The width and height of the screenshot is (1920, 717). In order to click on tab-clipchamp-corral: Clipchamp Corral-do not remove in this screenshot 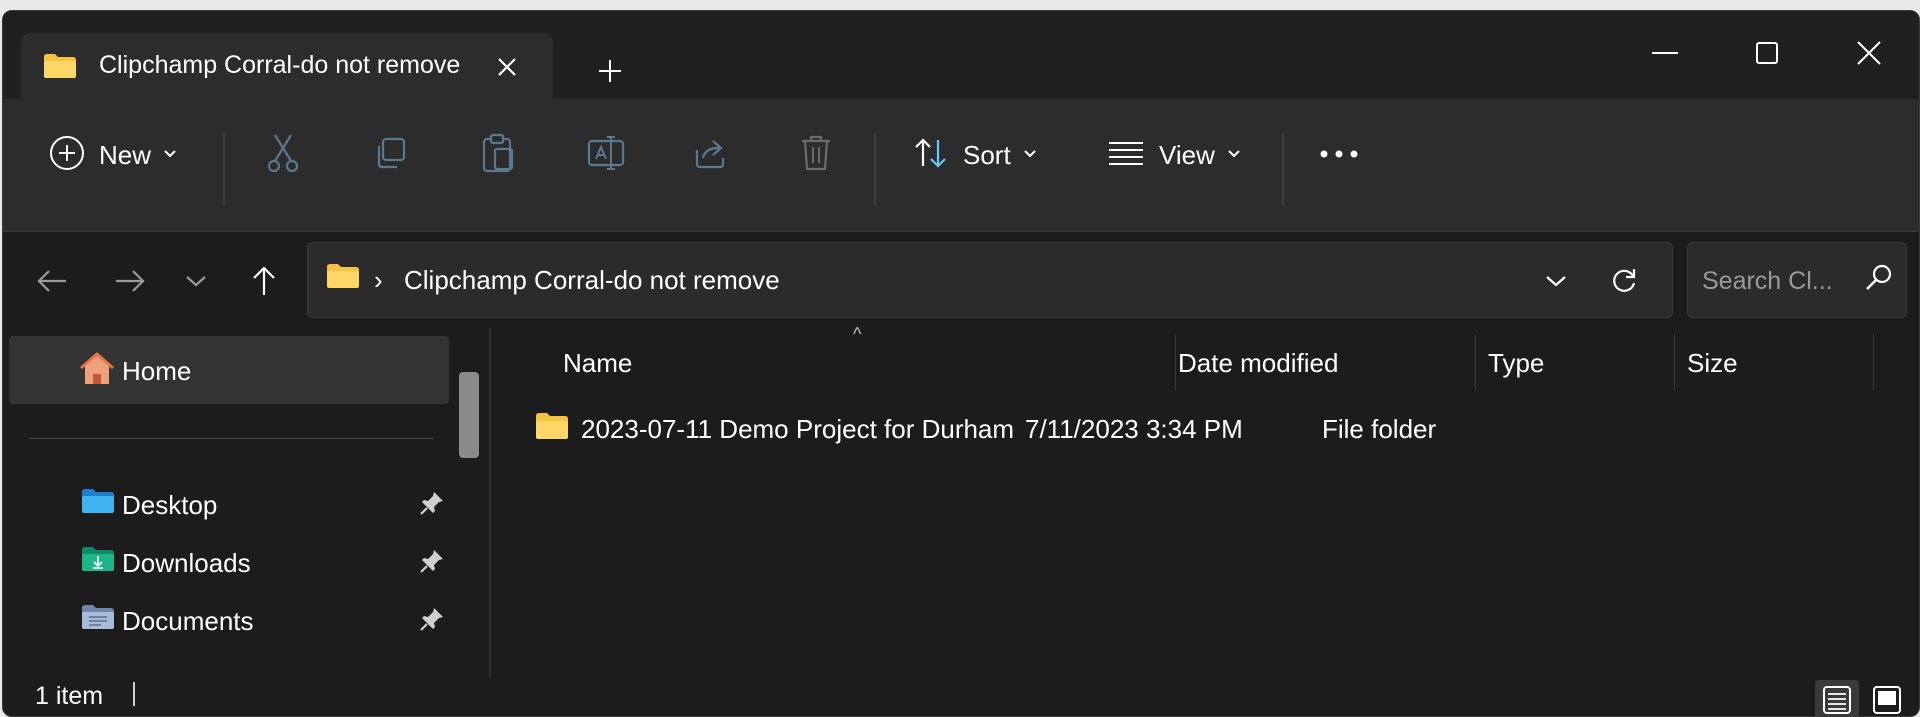, I will do `click(287, 66)`.